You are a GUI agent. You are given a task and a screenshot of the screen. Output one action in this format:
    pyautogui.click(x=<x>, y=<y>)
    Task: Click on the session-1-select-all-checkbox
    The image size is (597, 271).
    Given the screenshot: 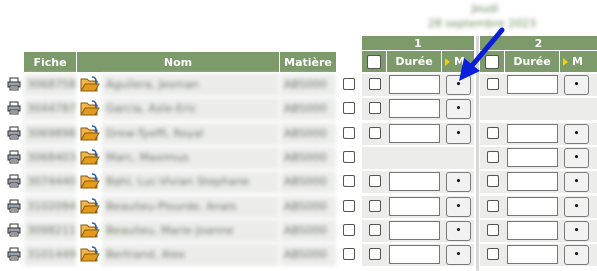 What is the action you would take?
    pyautogui.click(x=374, y=61)
    